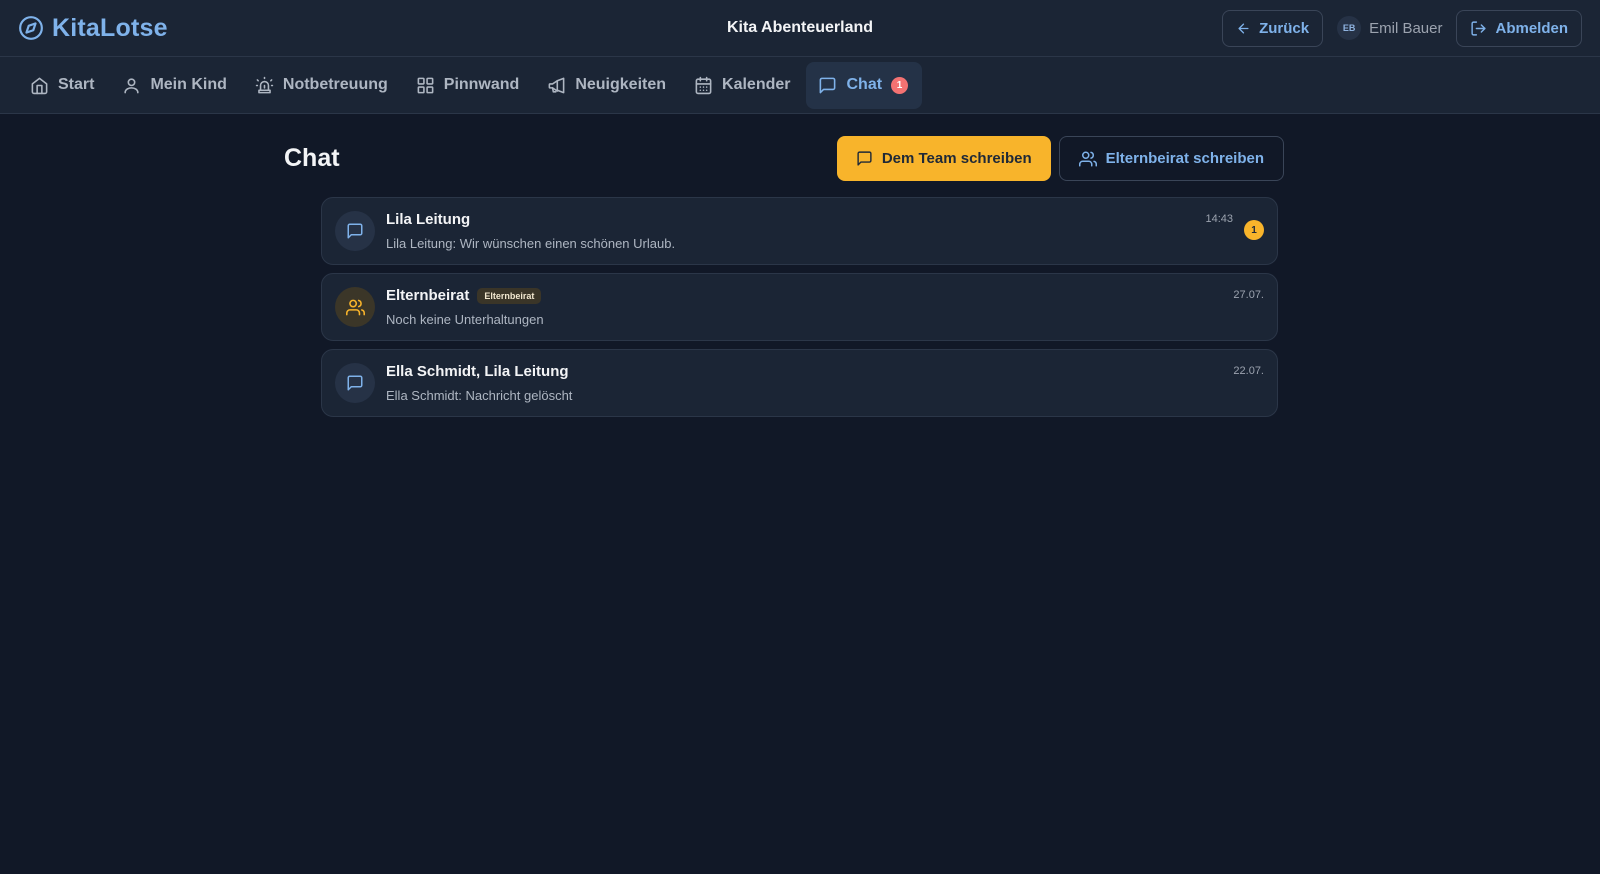 Image resolution: width=1600 pixels, height=874 pixels. What do you see at coordinates (428, 219) in the screenshot?
I see `conversation-title: Lila Leitung` at bounding box center [428, 219].